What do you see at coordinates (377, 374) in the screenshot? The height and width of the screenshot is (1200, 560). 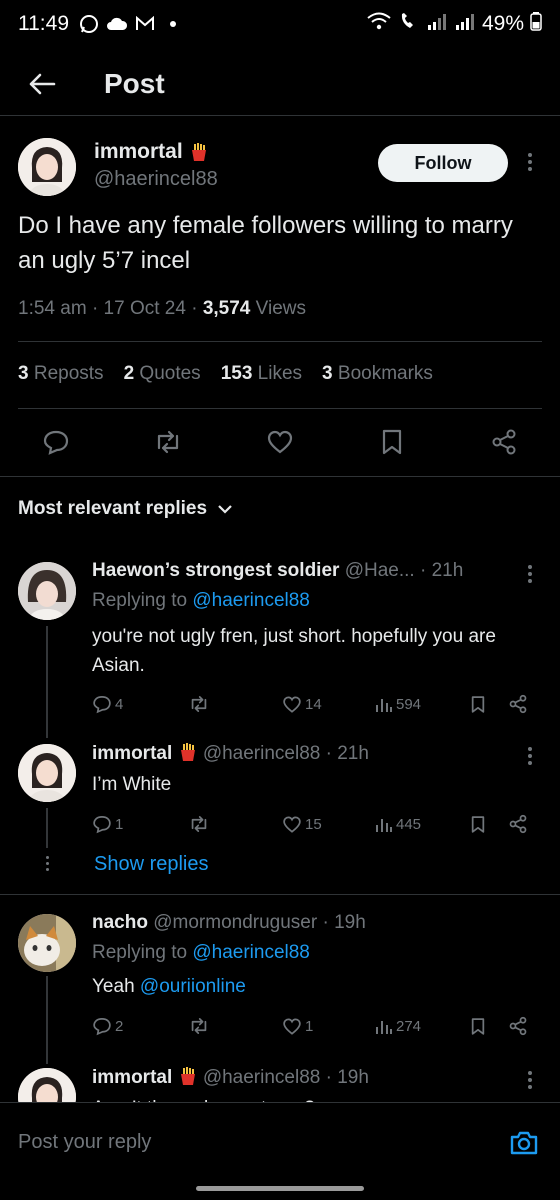 I see `bookmarks-stat: 3 Bookmarks` at bounding box center [377, 374].